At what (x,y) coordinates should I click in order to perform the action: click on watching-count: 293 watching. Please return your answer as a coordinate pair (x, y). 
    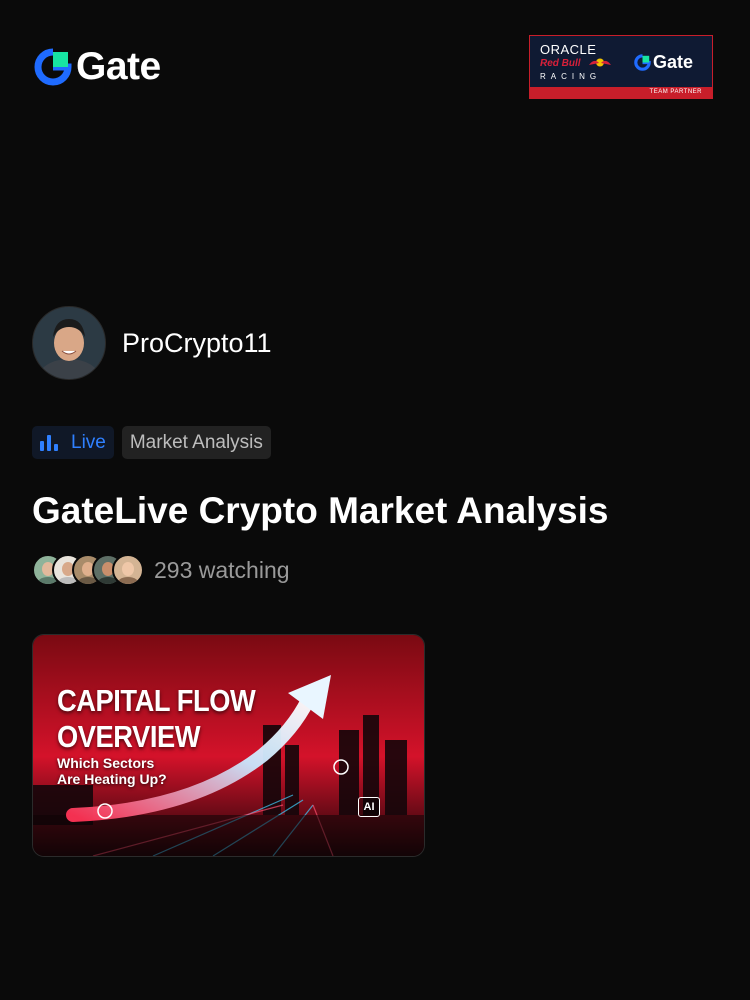
    Looking at the image, I should click on (222, 569).